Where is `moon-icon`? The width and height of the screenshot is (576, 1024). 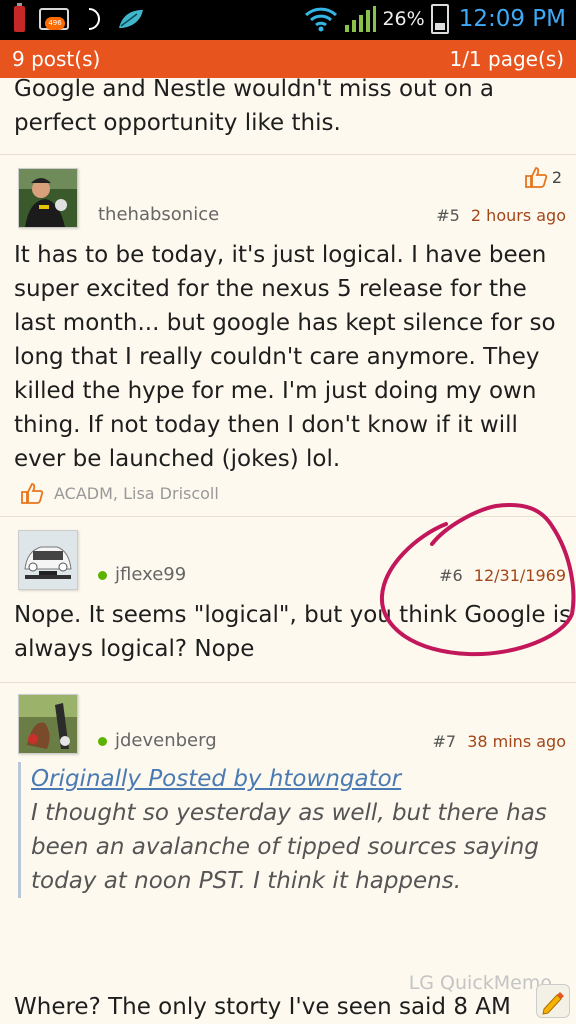
moon-icon is located at coordinates (94, 19).